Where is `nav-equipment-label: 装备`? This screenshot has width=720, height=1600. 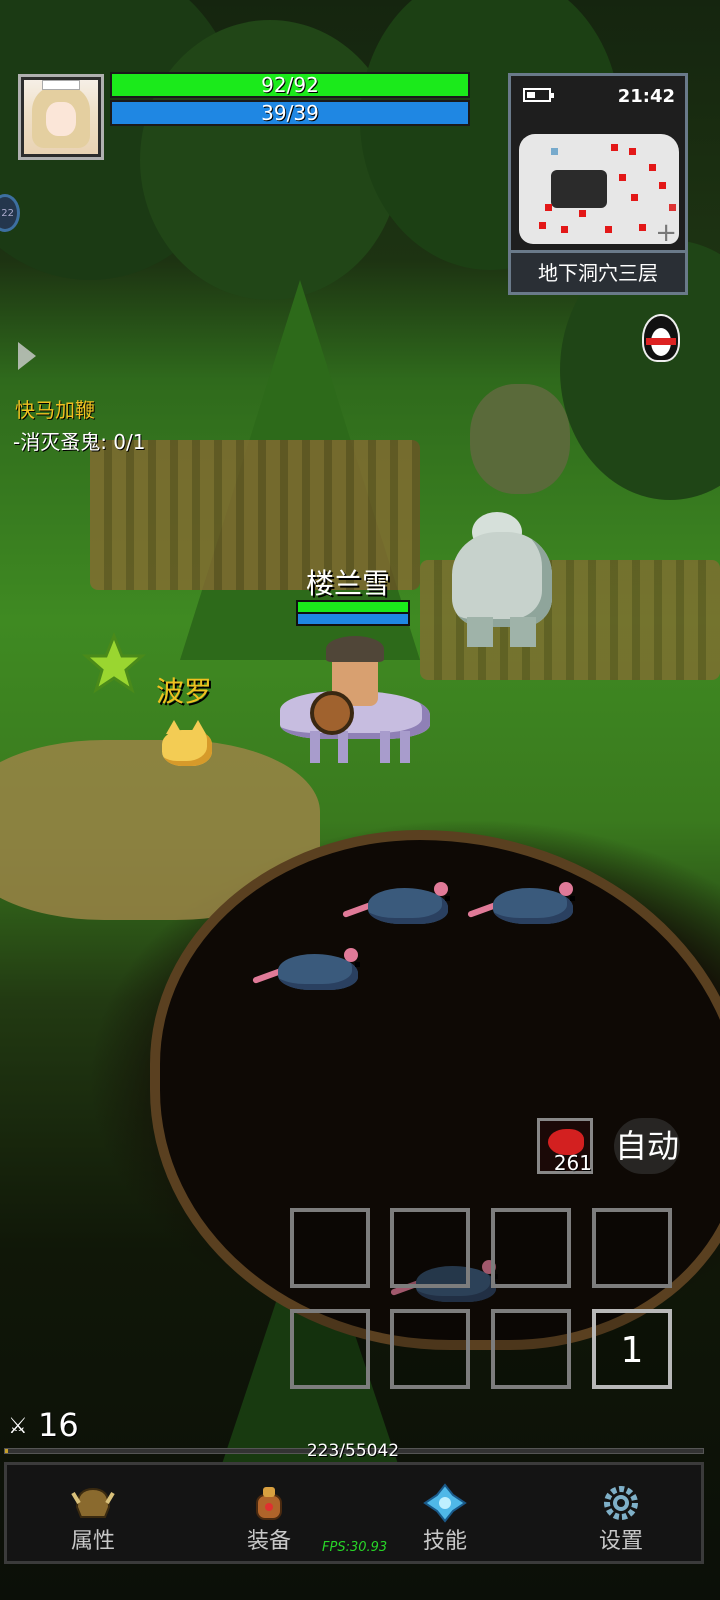 nav-equipment-label: 装备 is located at coordinates (268, 1541).